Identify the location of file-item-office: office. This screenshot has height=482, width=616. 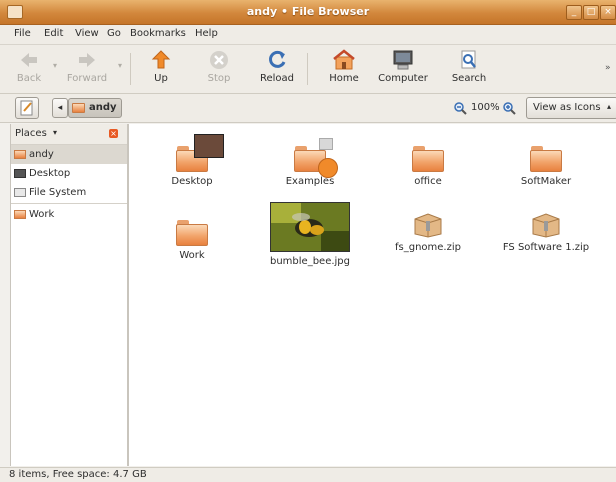
(428, 161).